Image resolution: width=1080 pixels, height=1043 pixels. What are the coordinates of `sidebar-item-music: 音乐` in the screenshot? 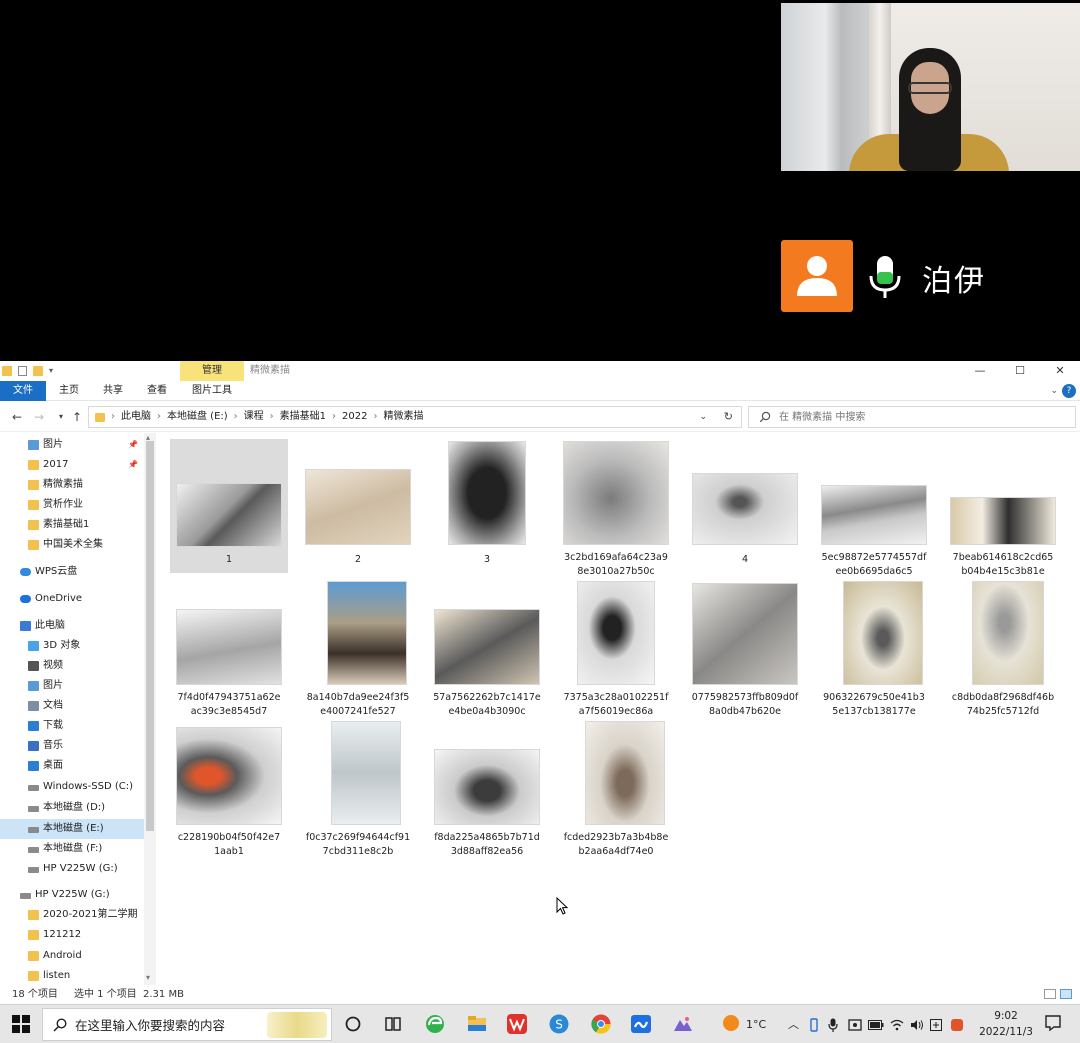 It's located at (72, 746).